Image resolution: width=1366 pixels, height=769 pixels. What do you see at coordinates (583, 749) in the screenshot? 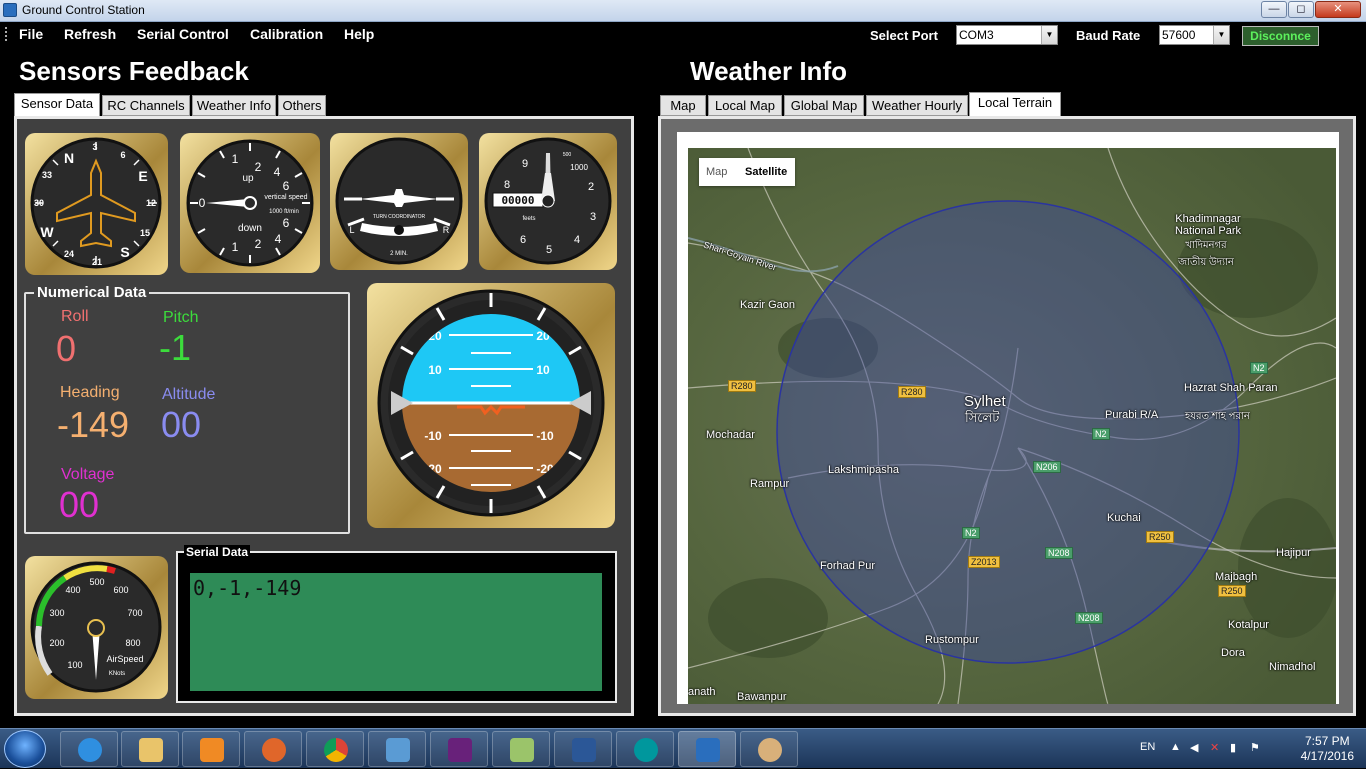
I see `word-taskbar-button` at bounding box center [583, 749].